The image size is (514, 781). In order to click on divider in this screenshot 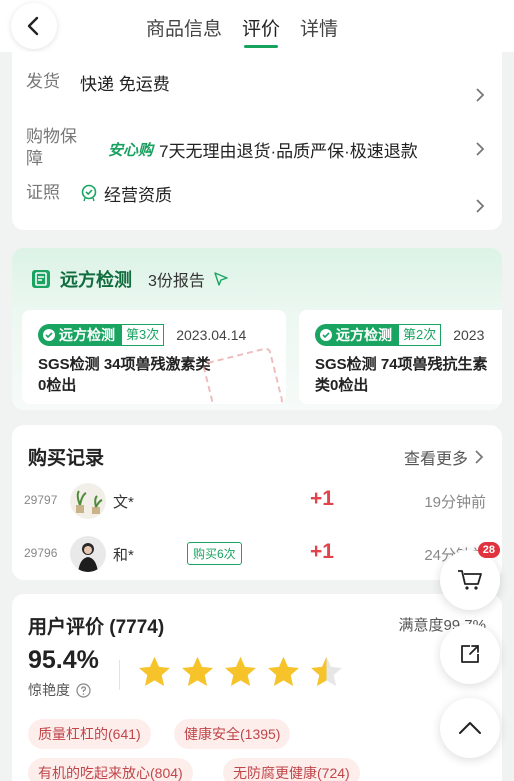, I will do `click(119, 675)`.